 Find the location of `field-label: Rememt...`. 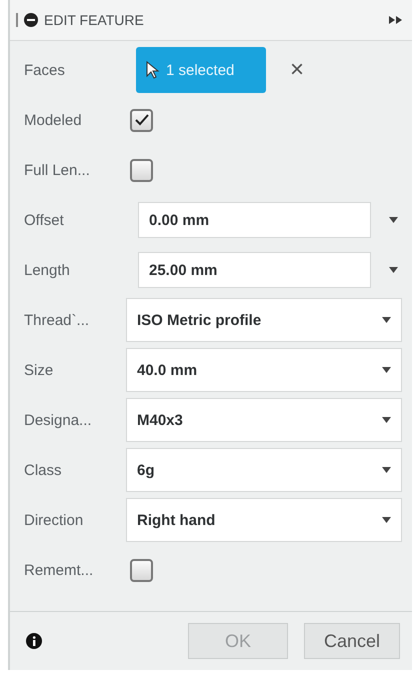

field-label: Rememt... is located at coordinates (59, 570).